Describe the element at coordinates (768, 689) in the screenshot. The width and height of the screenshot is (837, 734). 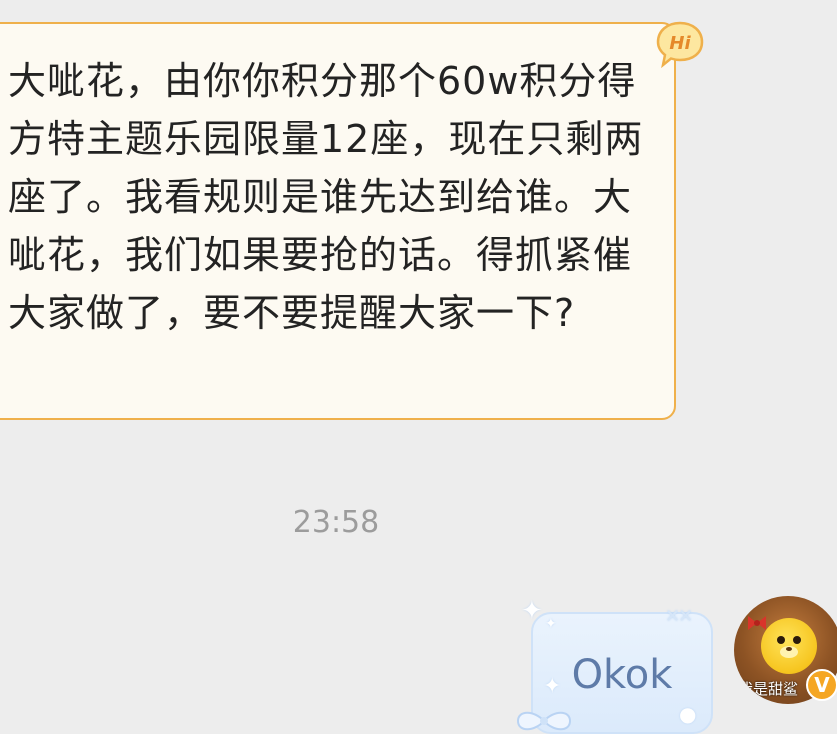
I see `avatar-label: 我是甜鲨` at that location.